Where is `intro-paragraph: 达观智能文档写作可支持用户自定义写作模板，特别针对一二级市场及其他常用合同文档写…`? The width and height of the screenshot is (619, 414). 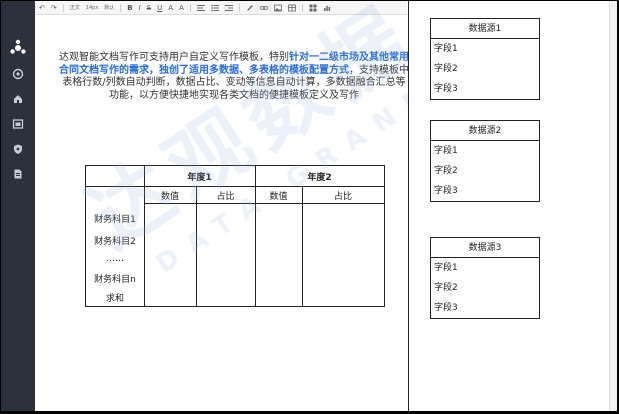 intro-paragraph: 达观智能文档写作可支持用户自定义写作模板，特别针对一二级市场及其他常用合同文档写… is located at coordinates (234, 77).